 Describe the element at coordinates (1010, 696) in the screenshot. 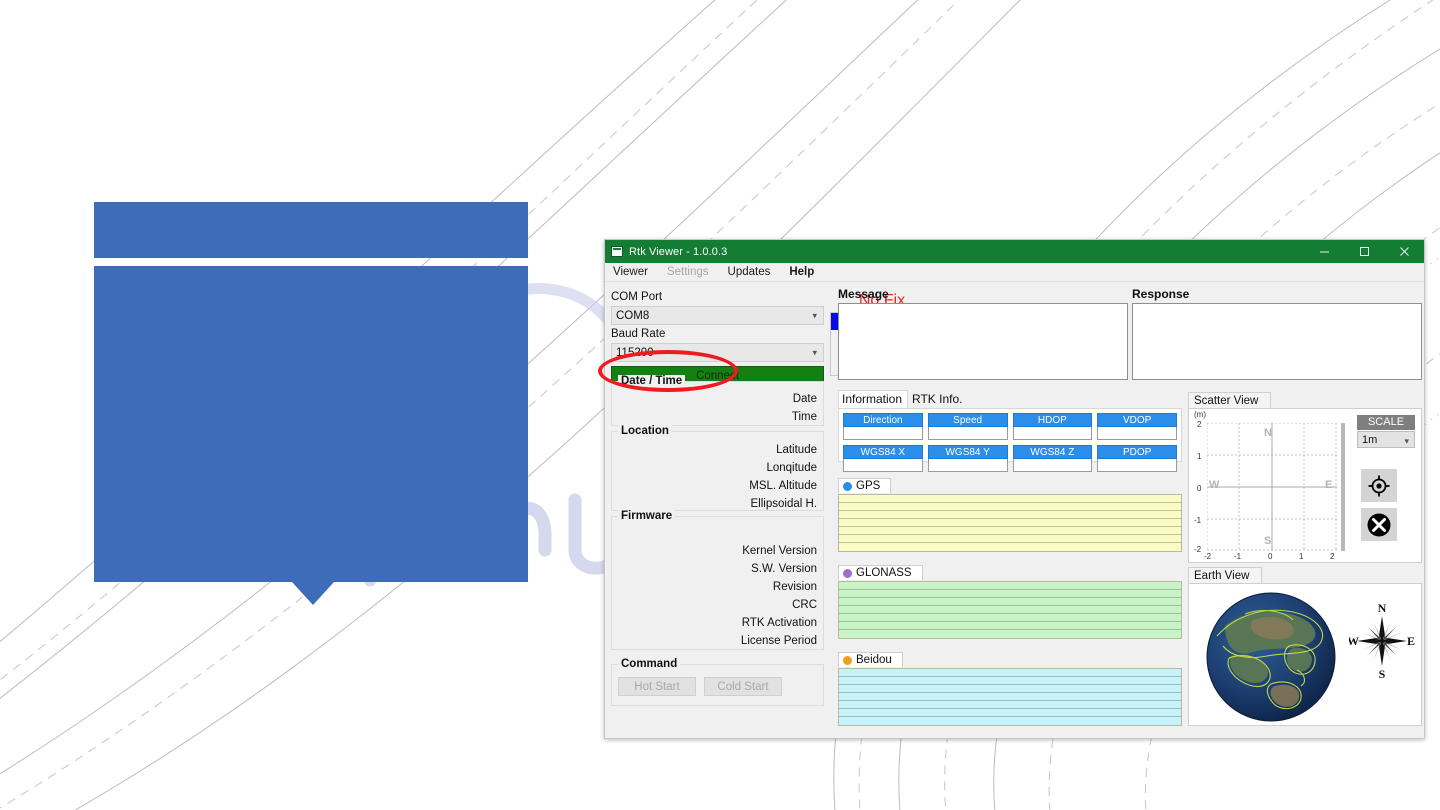

I see `beidou-satellite-list` at that location.